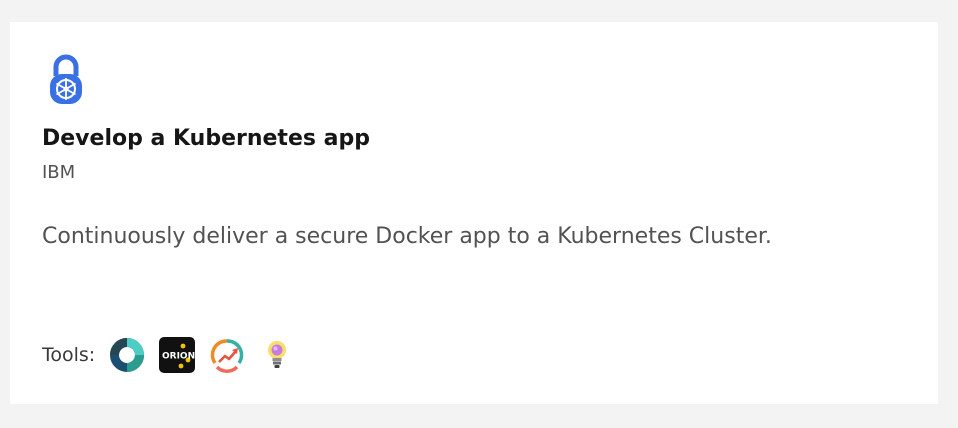 The height and width of the screenshot is (428, 958). Describe the element at coordinates (127, 355) in the screenshot. I see `delivery-pipeline-icon` at that location.